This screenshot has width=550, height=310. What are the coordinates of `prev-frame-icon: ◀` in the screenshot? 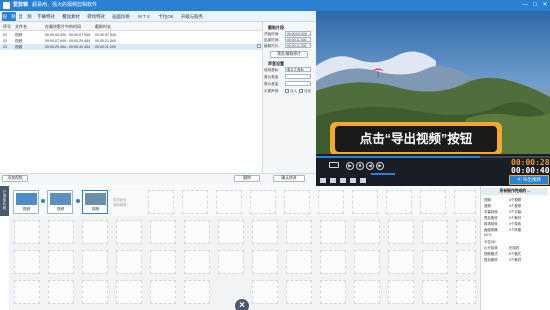 It's located at (370, 166).